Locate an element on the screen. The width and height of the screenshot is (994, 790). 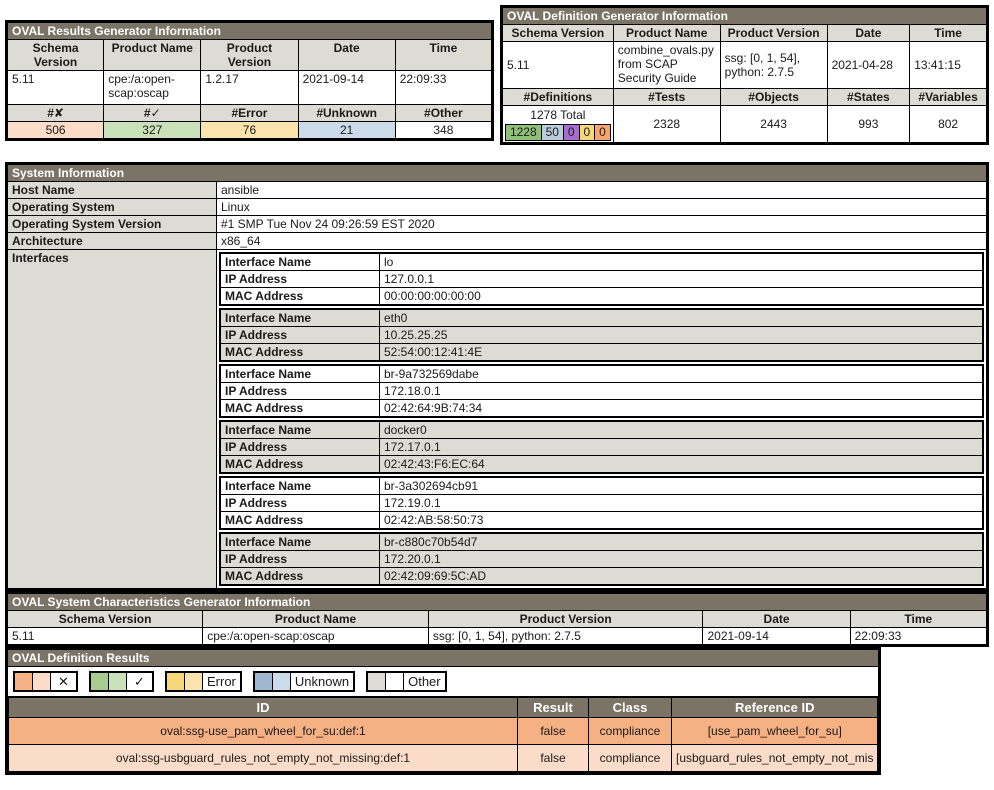
swatch-fail-light-icon is located at coordinates (42, 681).